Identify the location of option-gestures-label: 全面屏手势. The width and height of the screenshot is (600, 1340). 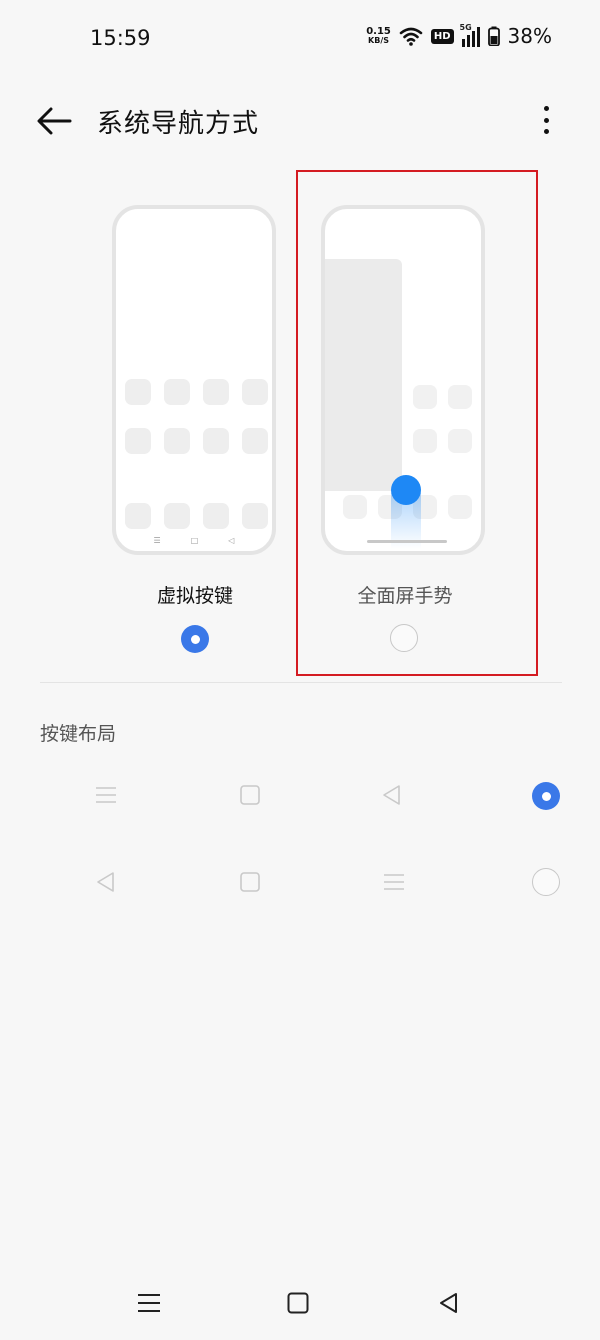
(405, 596).